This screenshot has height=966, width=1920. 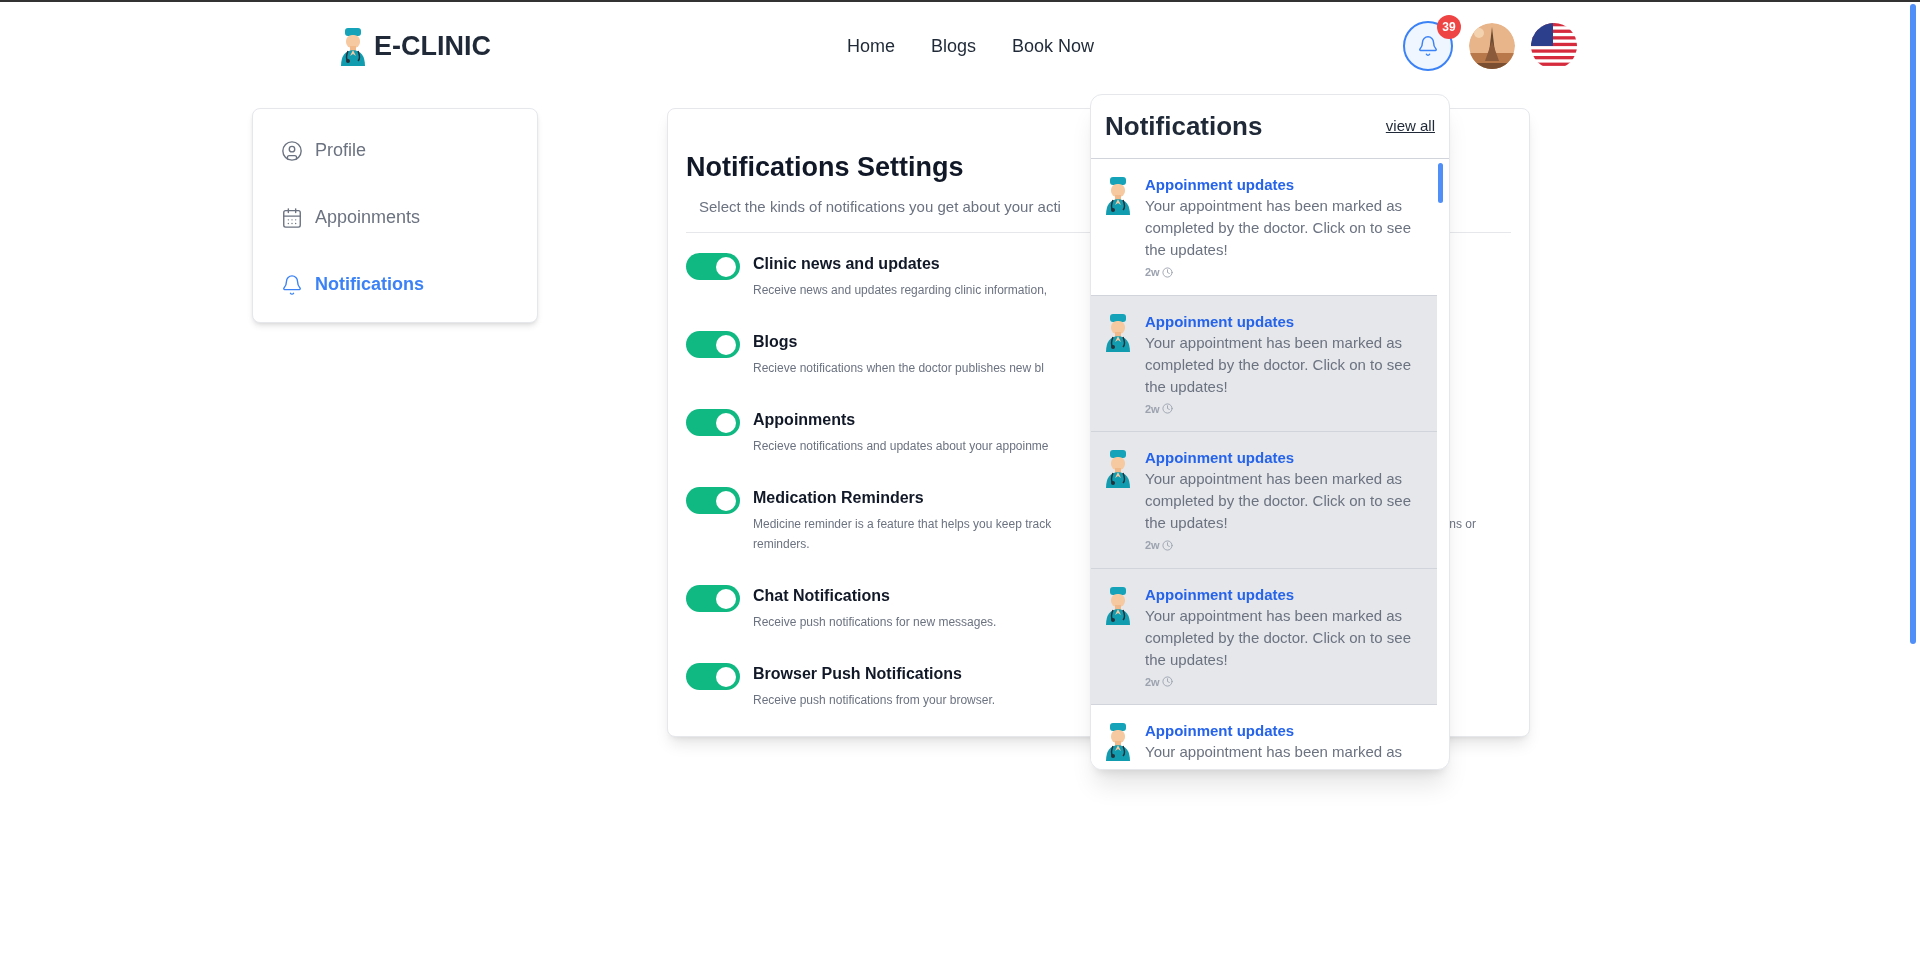 What do you see at coordinates (1449, 27) in the screenshot?
I see `notification-count: 39` at bounding box center [1449, 27].